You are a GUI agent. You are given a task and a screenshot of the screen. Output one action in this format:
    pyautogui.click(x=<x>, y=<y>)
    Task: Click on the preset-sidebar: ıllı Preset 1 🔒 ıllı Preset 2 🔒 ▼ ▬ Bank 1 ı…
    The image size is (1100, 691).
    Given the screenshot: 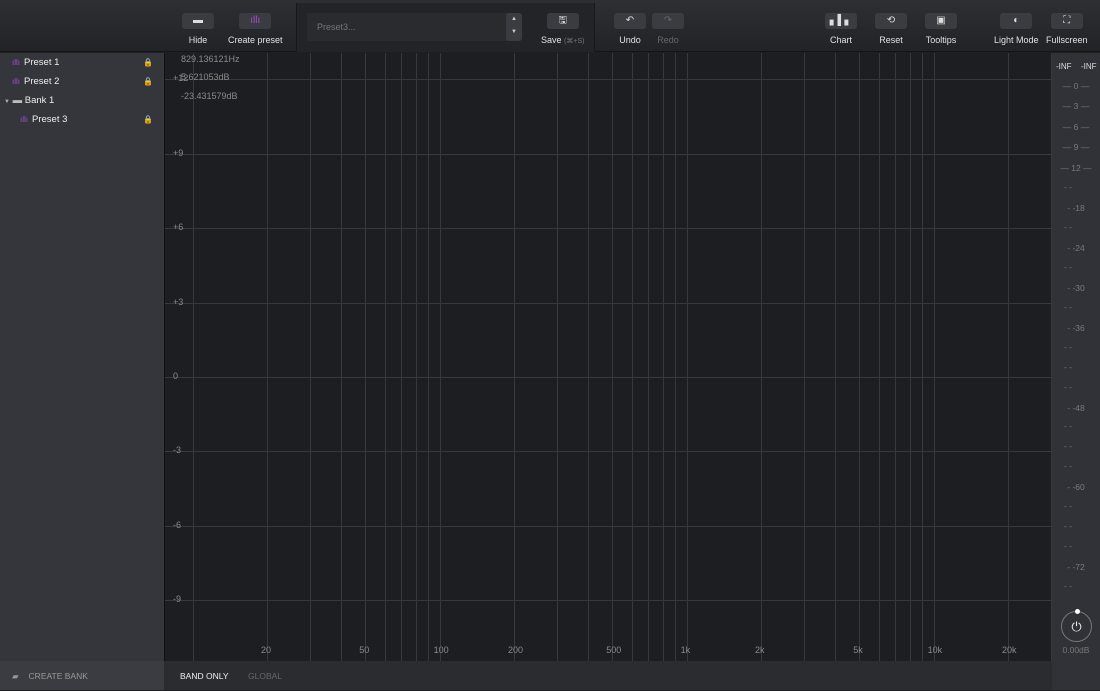 What is the action you would take?
    pyautogui.click(x=82, y=357)
    